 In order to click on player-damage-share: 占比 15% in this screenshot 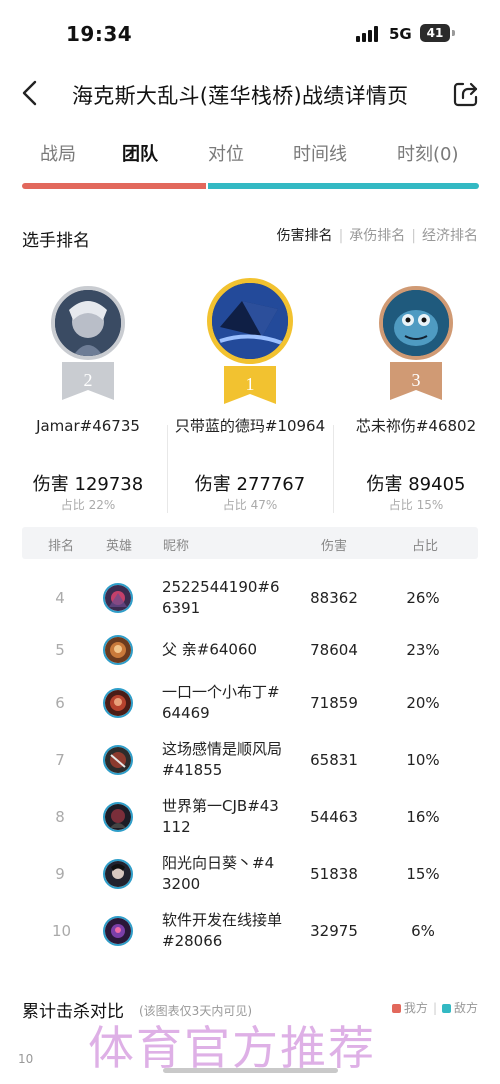, I will do `click(416, 505)`.